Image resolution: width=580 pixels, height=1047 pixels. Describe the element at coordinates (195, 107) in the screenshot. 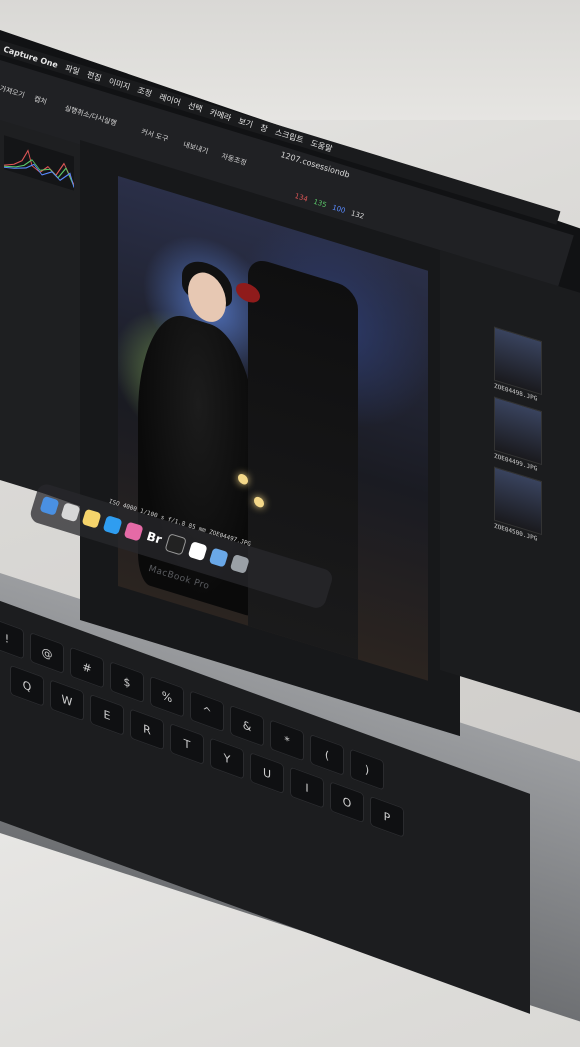

I see `menu-item-select: 선택` at that location.